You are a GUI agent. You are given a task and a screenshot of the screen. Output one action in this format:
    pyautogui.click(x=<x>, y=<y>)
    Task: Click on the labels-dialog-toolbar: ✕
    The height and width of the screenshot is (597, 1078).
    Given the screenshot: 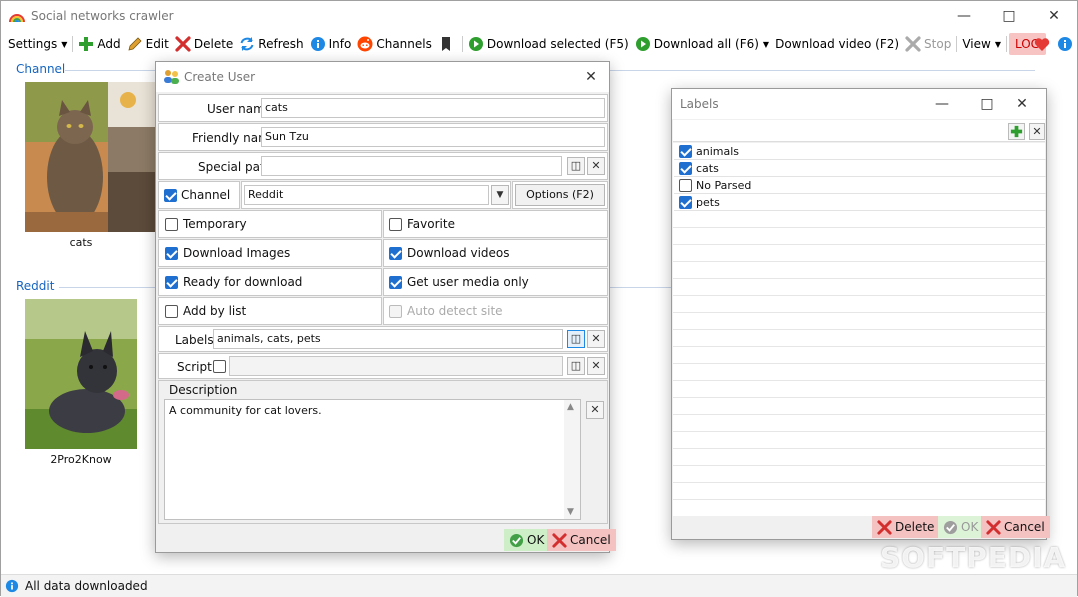 What is the action you would take?
    pyautogui.click(x=859, y=131)
    